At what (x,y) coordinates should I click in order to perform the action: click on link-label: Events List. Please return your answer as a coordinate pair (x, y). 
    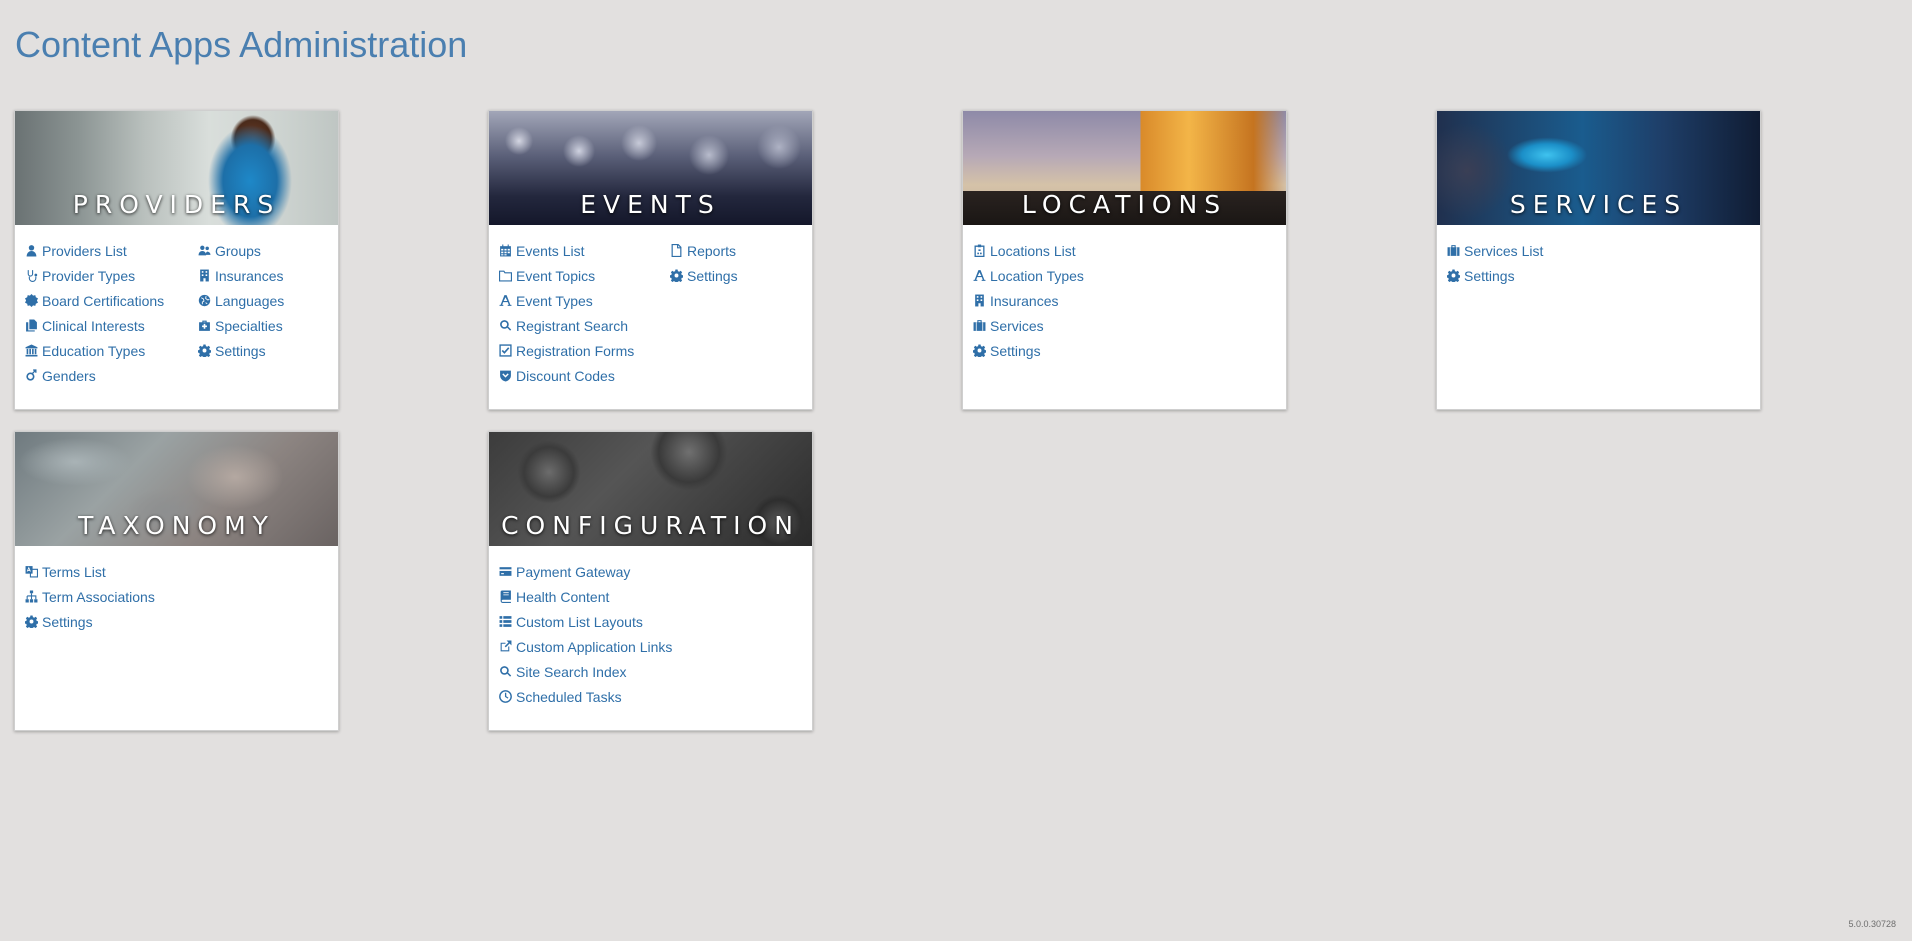
    Looking at the image, I should click on (550, 250).